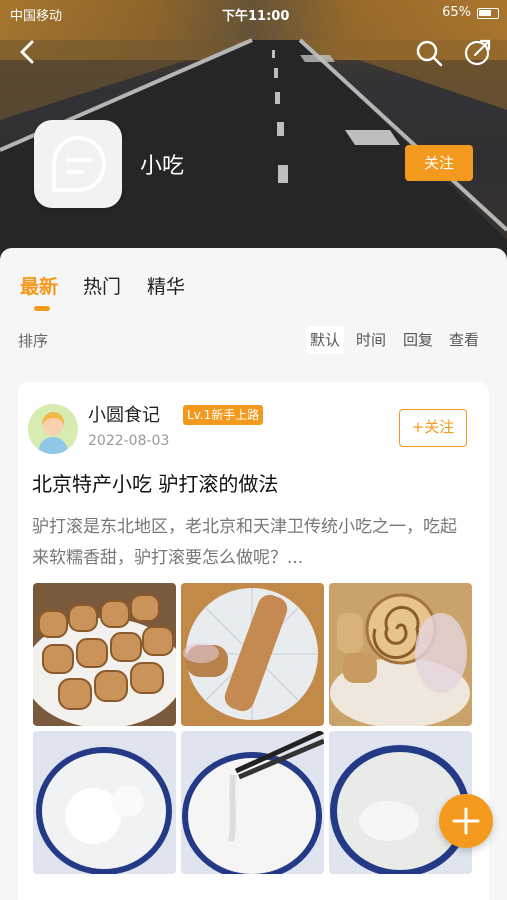  What do you see at coordinates (398, 340) in the screenshot?
I see `sort-options: 默认 时间 回复 查看` at bounding box center [398, 340].